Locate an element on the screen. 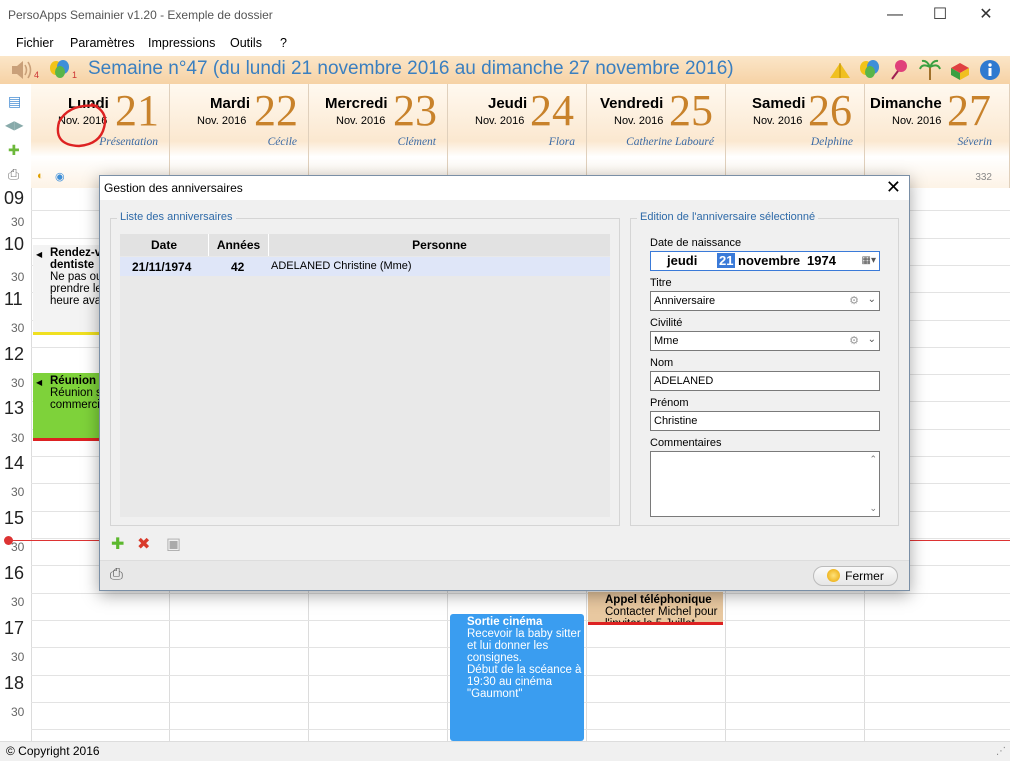 Image resolution: width=1010 pixels, height=761 pixels. birthdate-picker: jeudi 21 novembre 1974 ▦▾ is located at coordinates (765, 261).